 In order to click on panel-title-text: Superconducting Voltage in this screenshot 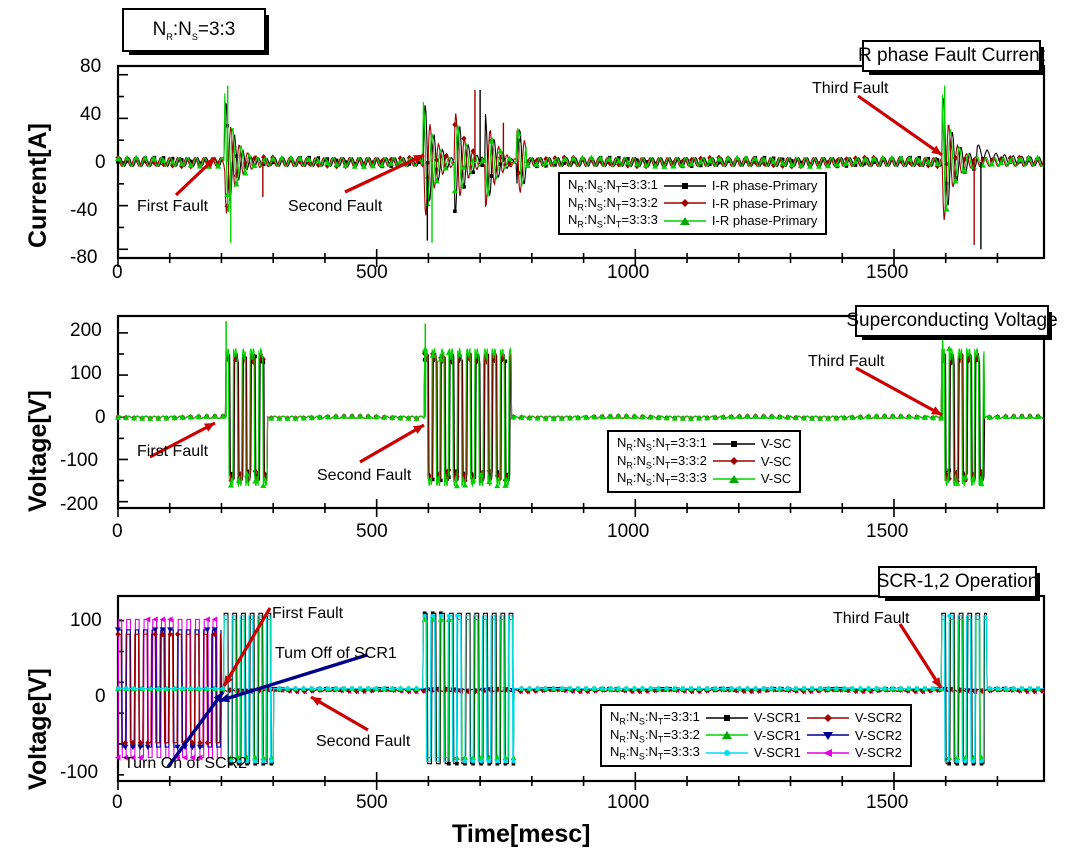, I will do `click(952, 320)`.